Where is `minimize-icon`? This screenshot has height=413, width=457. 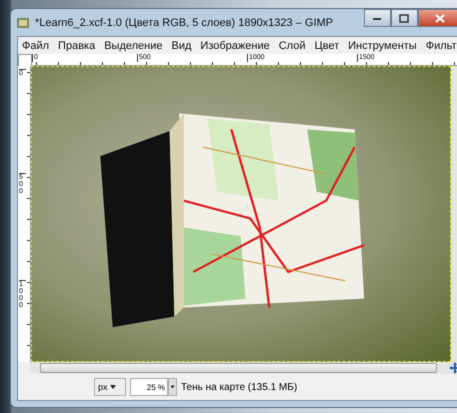
minimize-icon is located at coordinates (377, 18).